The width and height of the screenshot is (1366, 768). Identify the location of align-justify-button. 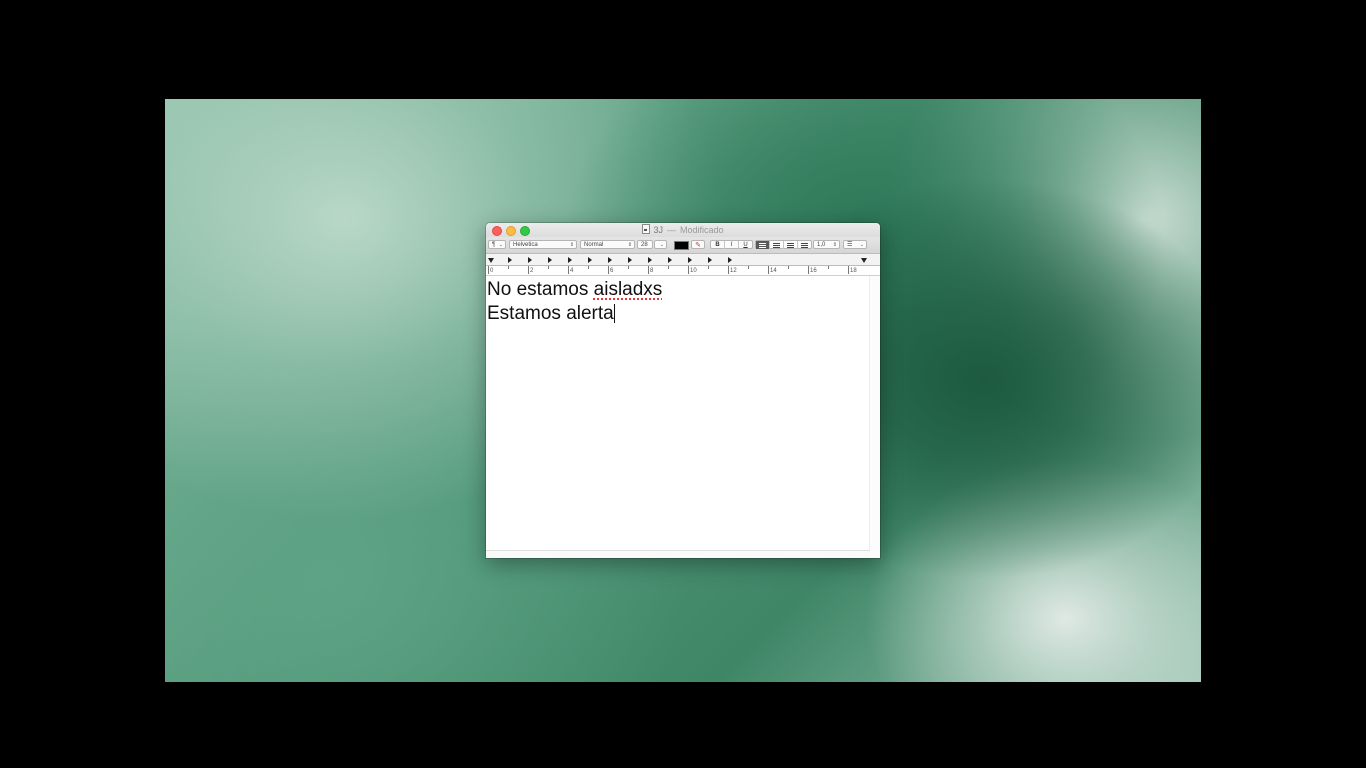
(804, 245).